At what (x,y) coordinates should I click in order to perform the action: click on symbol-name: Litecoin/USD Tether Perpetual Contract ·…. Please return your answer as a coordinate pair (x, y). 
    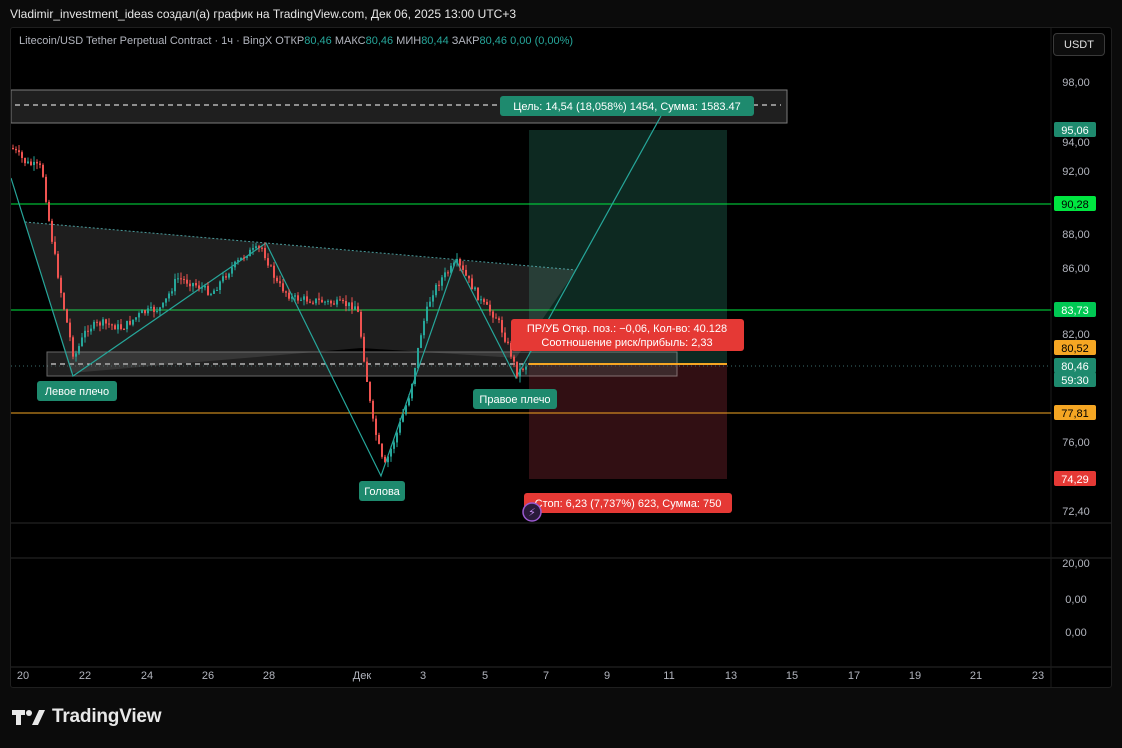
    Looking at the image, I should click on (146, 41).